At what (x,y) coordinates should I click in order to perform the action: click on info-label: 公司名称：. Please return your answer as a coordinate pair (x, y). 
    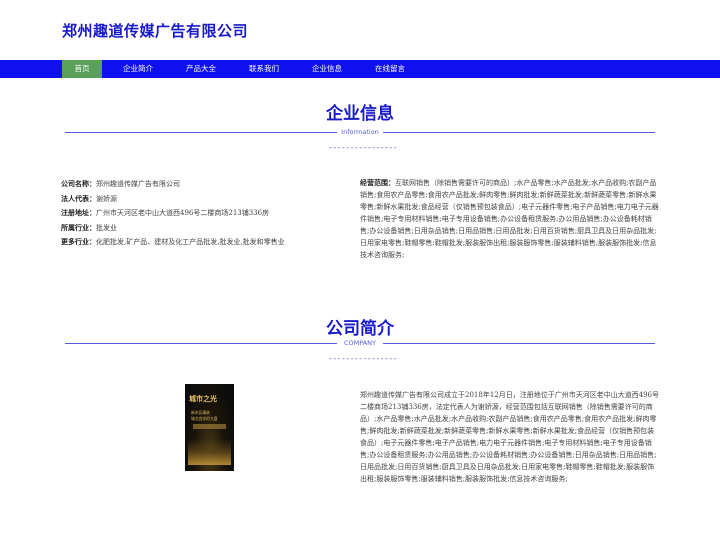
    Looking at the image, I should click on (78, 183).